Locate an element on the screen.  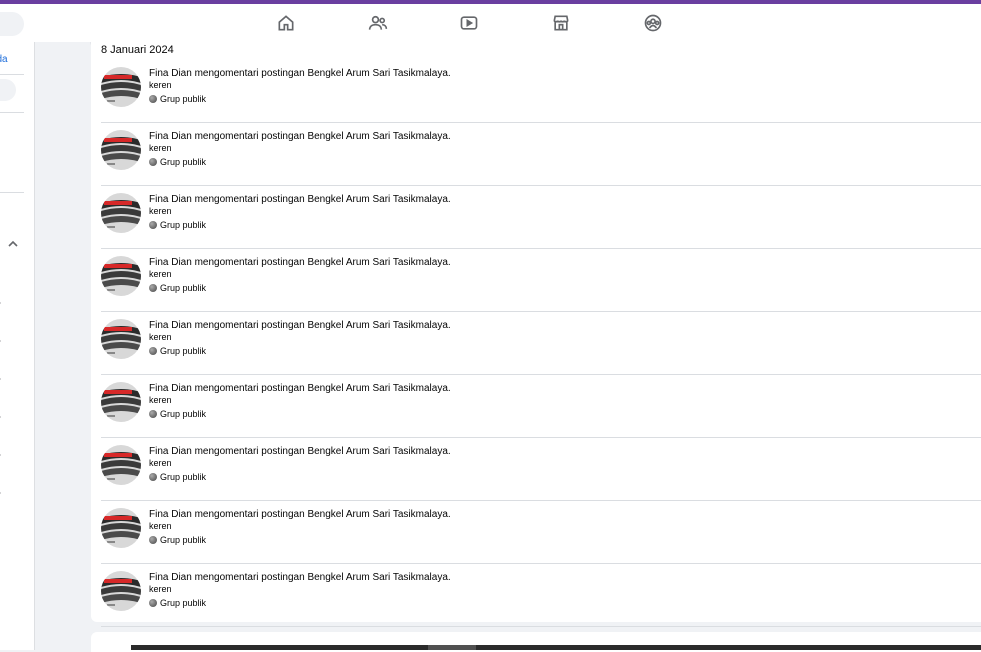
groups-icon is located at coordinates (653, 23).